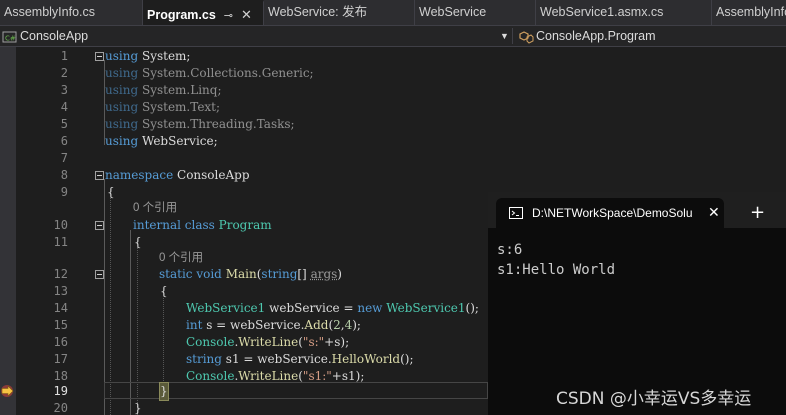  I want to click on line-number: 5, so click(64, 124).